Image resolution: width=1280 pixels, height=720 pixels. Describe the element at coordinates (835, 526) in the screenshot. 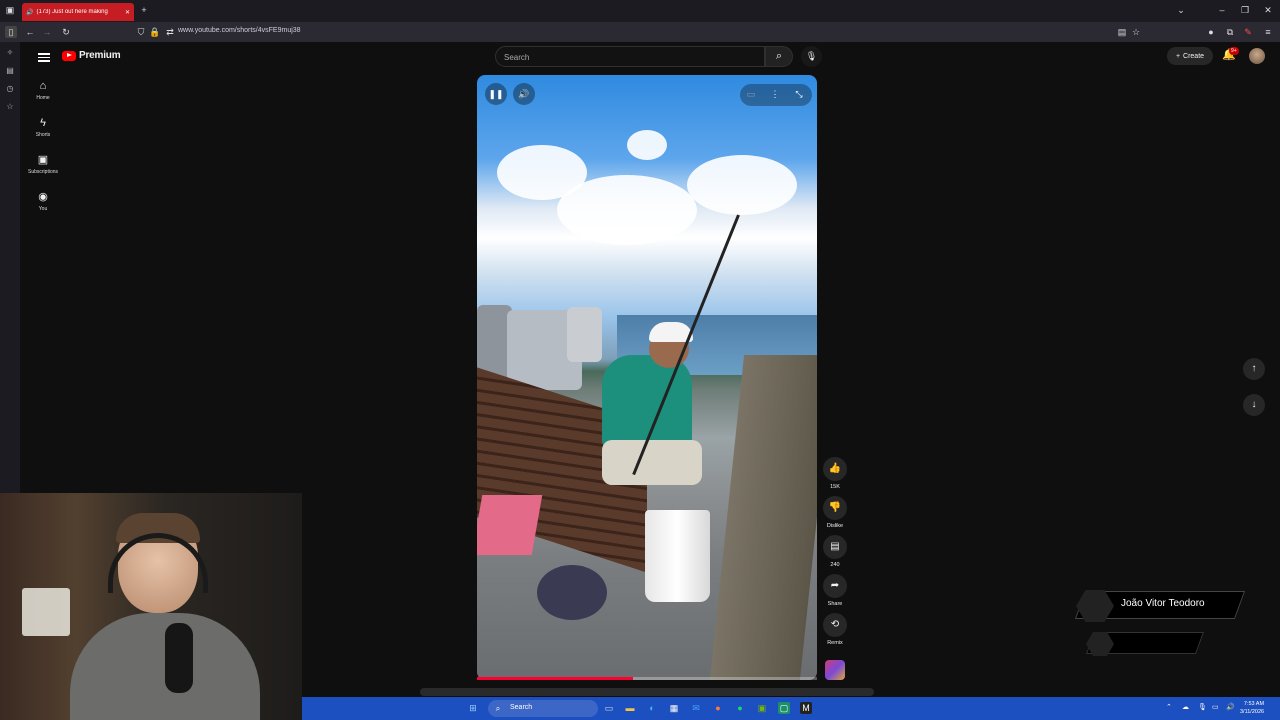

I see `dislike-label: Dislike` at that location.